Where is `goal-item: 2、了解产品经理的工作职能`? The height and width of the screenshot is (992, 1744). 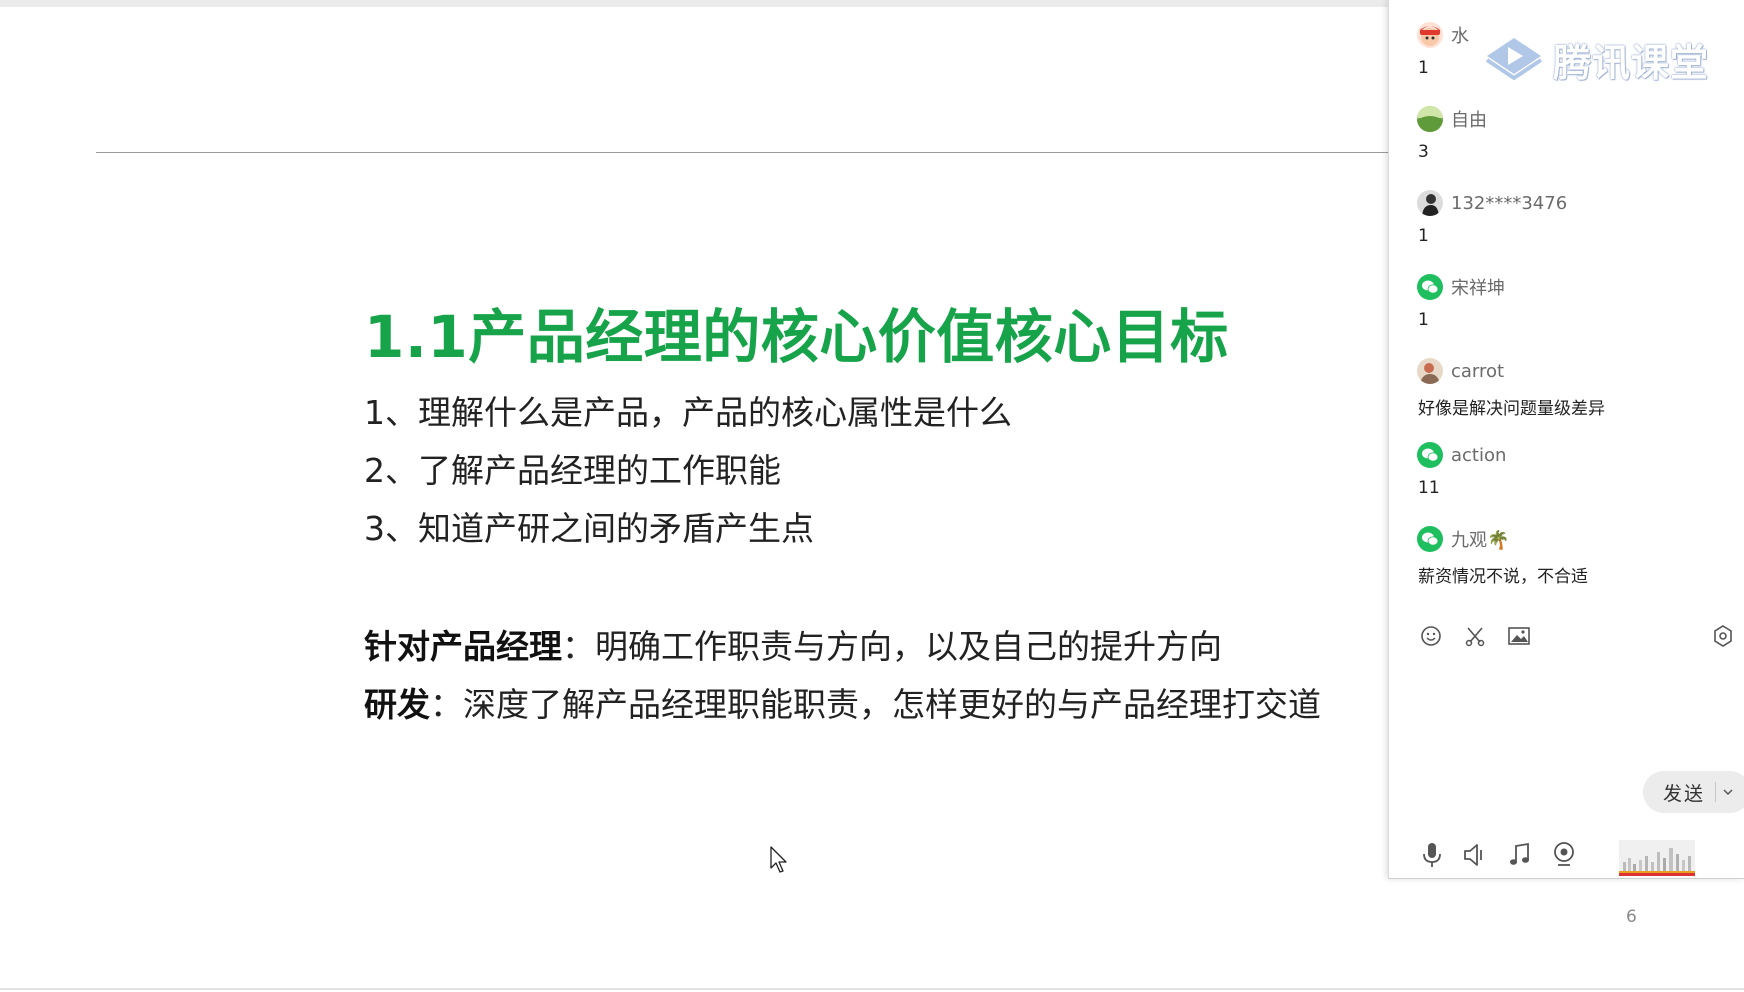
goal-item: 2、了解产品经理的工作职能 is located at coordinates (572, 470).